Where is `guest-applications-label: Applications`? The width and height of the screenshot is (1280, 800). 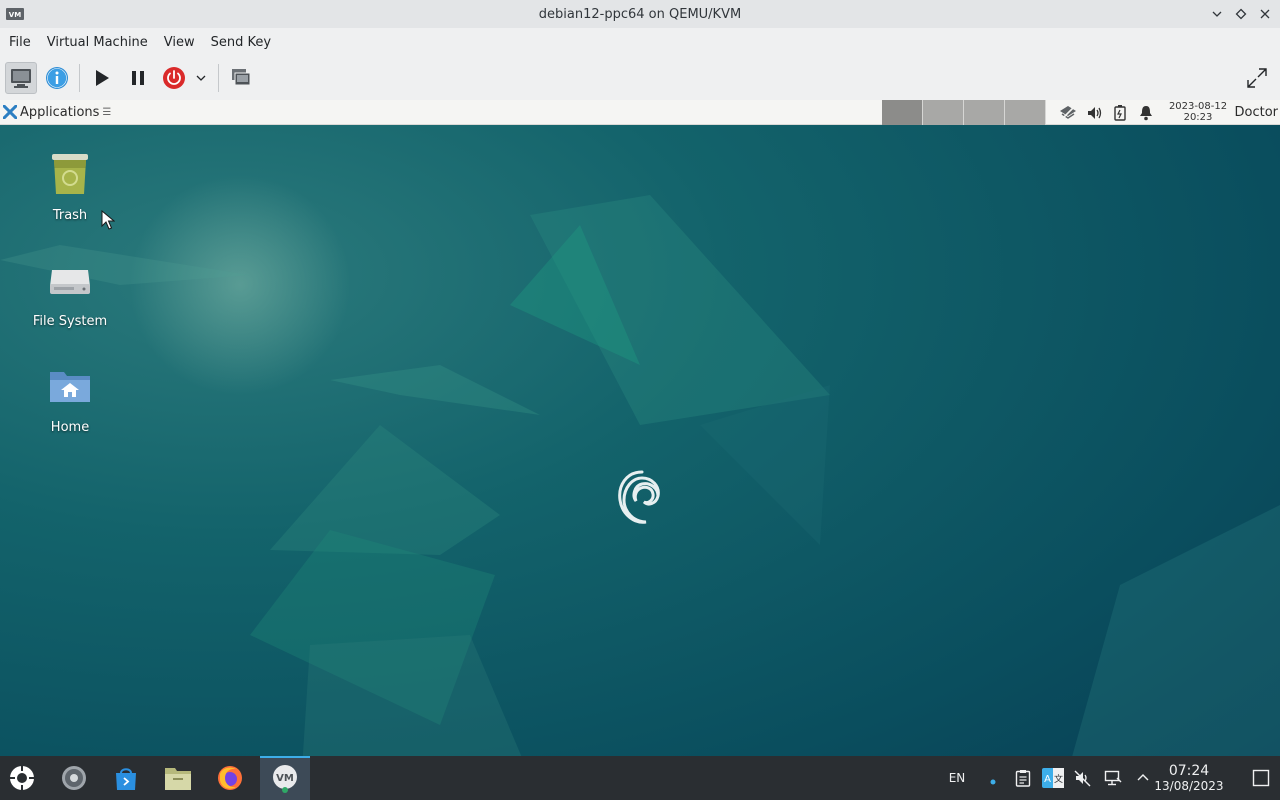 guest-applications-label: Applications is located at coordinates (60, 112).